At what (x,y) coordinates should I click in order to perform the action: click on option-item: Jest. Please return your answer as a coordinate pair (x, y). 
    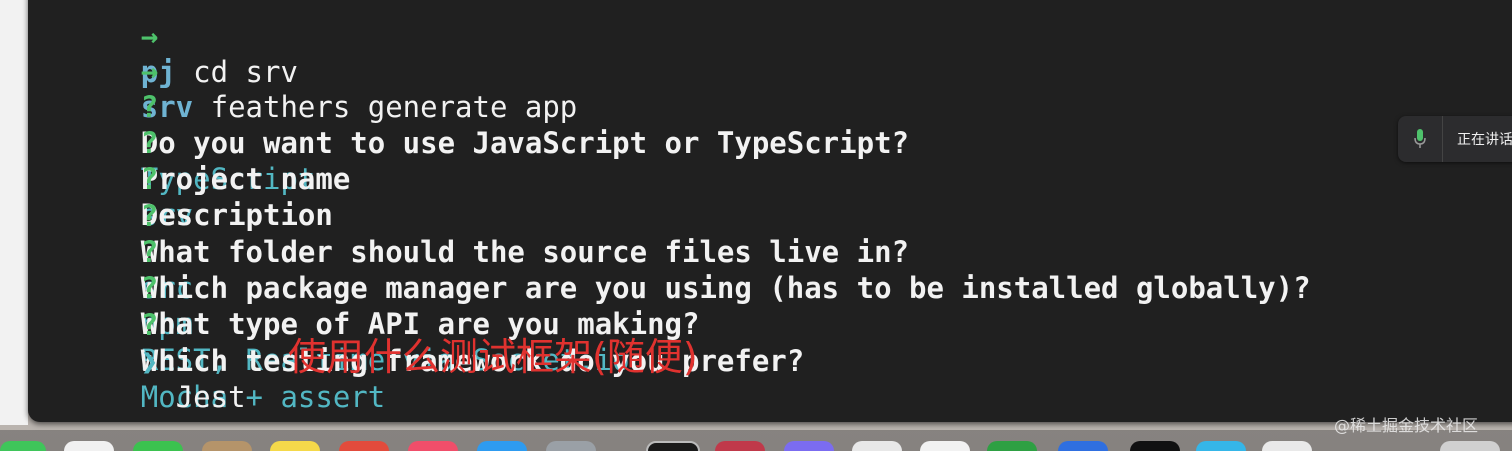
    Looking at the image, I should click on (141, 378).